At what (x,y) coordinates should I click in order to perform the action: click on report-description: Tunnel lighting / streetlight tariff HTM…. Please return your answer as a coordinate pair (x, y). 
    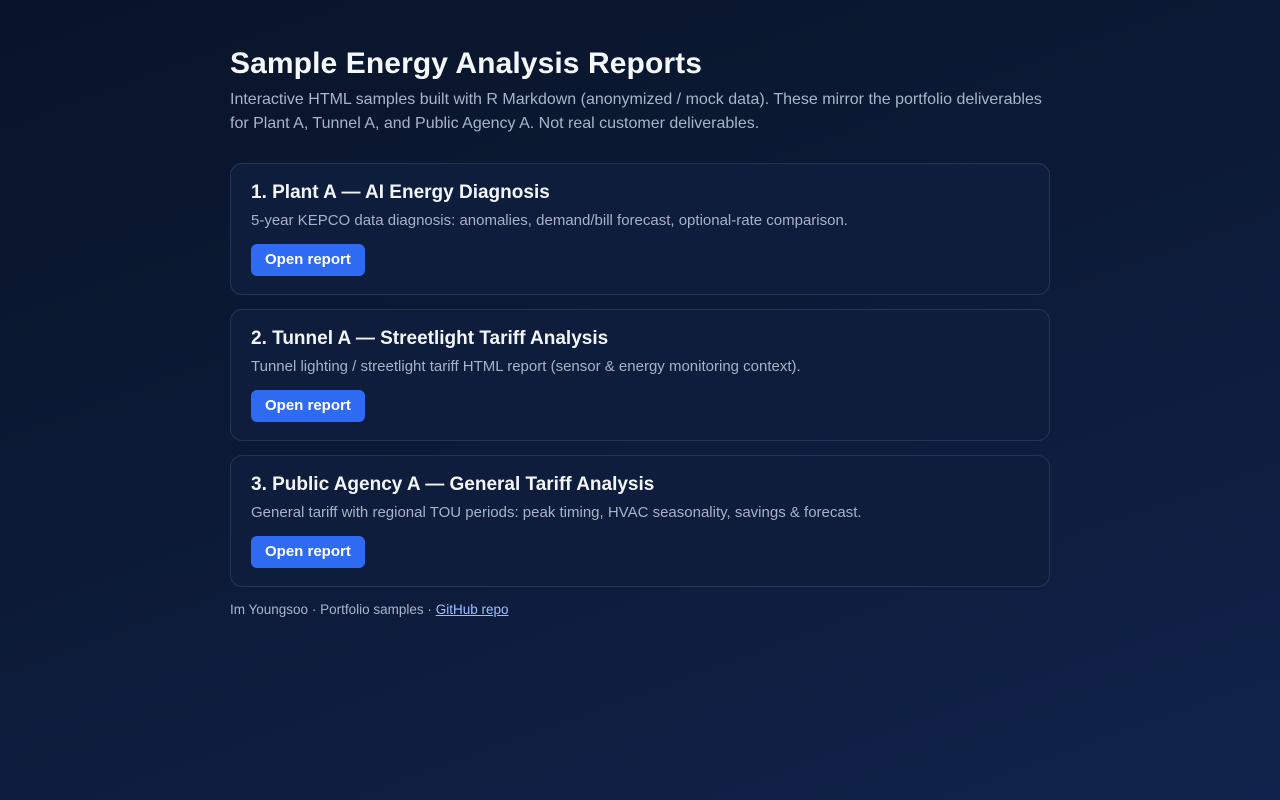
    Looking at the image, I should click on (526, 366).